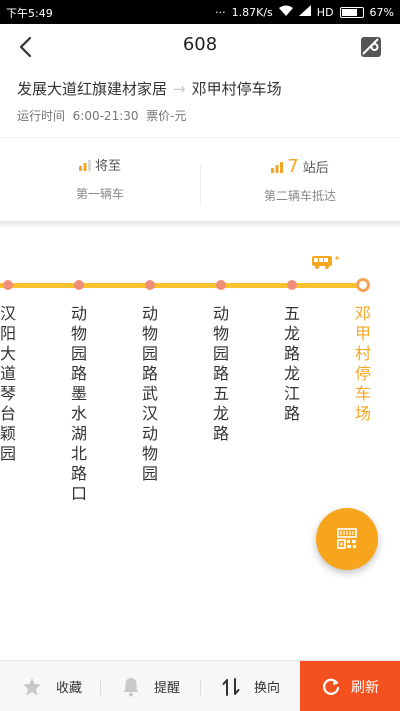 The width and height of the screenshot is (400, 711). What do you see at coordinates (285, 12) in the screenshot?
I see `wifi-icon` at bounding box center [285, 12].